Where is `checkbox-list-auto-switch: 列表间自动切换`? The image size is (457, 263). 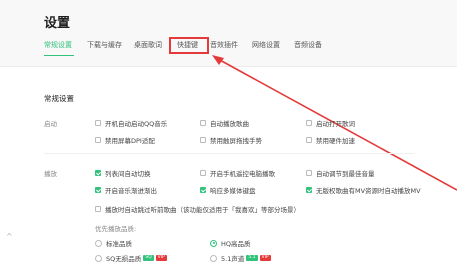
checkbox-list-auto-switch: 列表间自动切换 is located at coordinates (123, 173).